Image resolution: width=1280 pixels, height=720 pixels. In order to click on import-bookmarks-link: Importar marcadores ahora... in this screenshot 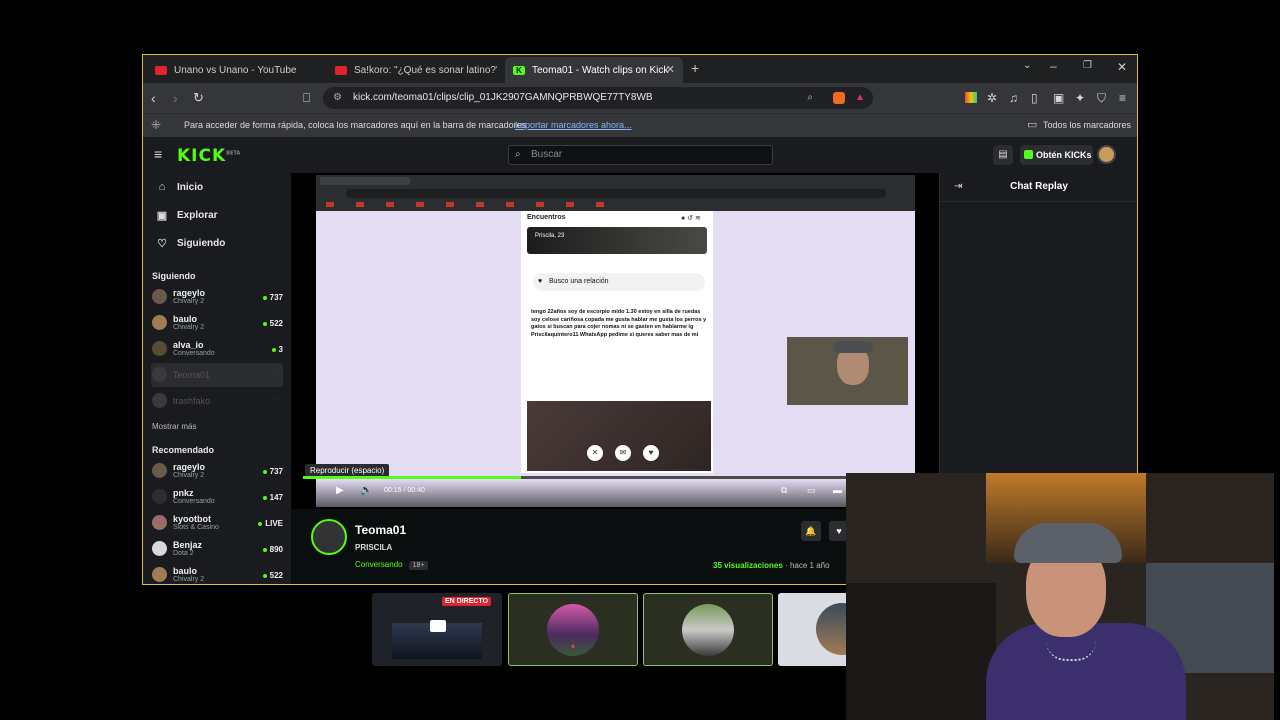, I will do `click(573, 125)`.